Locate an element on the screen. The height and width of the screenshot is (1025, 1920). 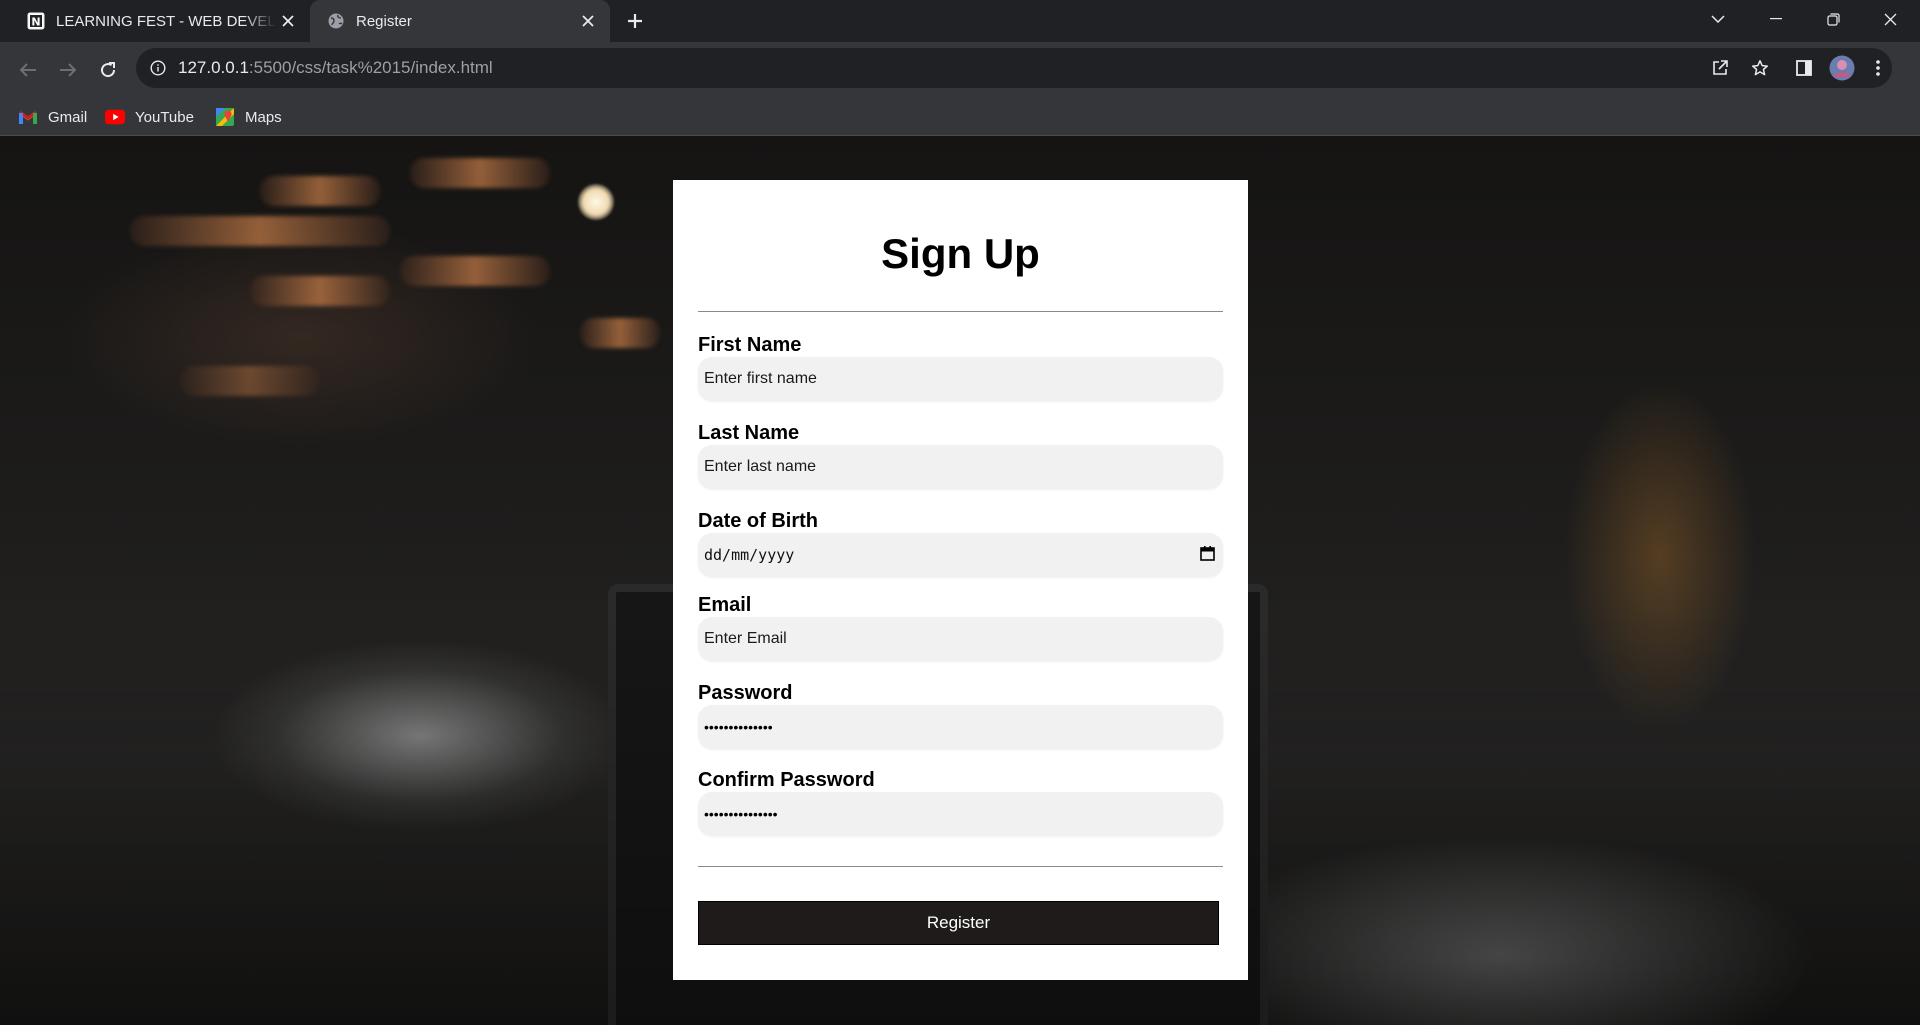
email-input is located at coordinates (960, 639).